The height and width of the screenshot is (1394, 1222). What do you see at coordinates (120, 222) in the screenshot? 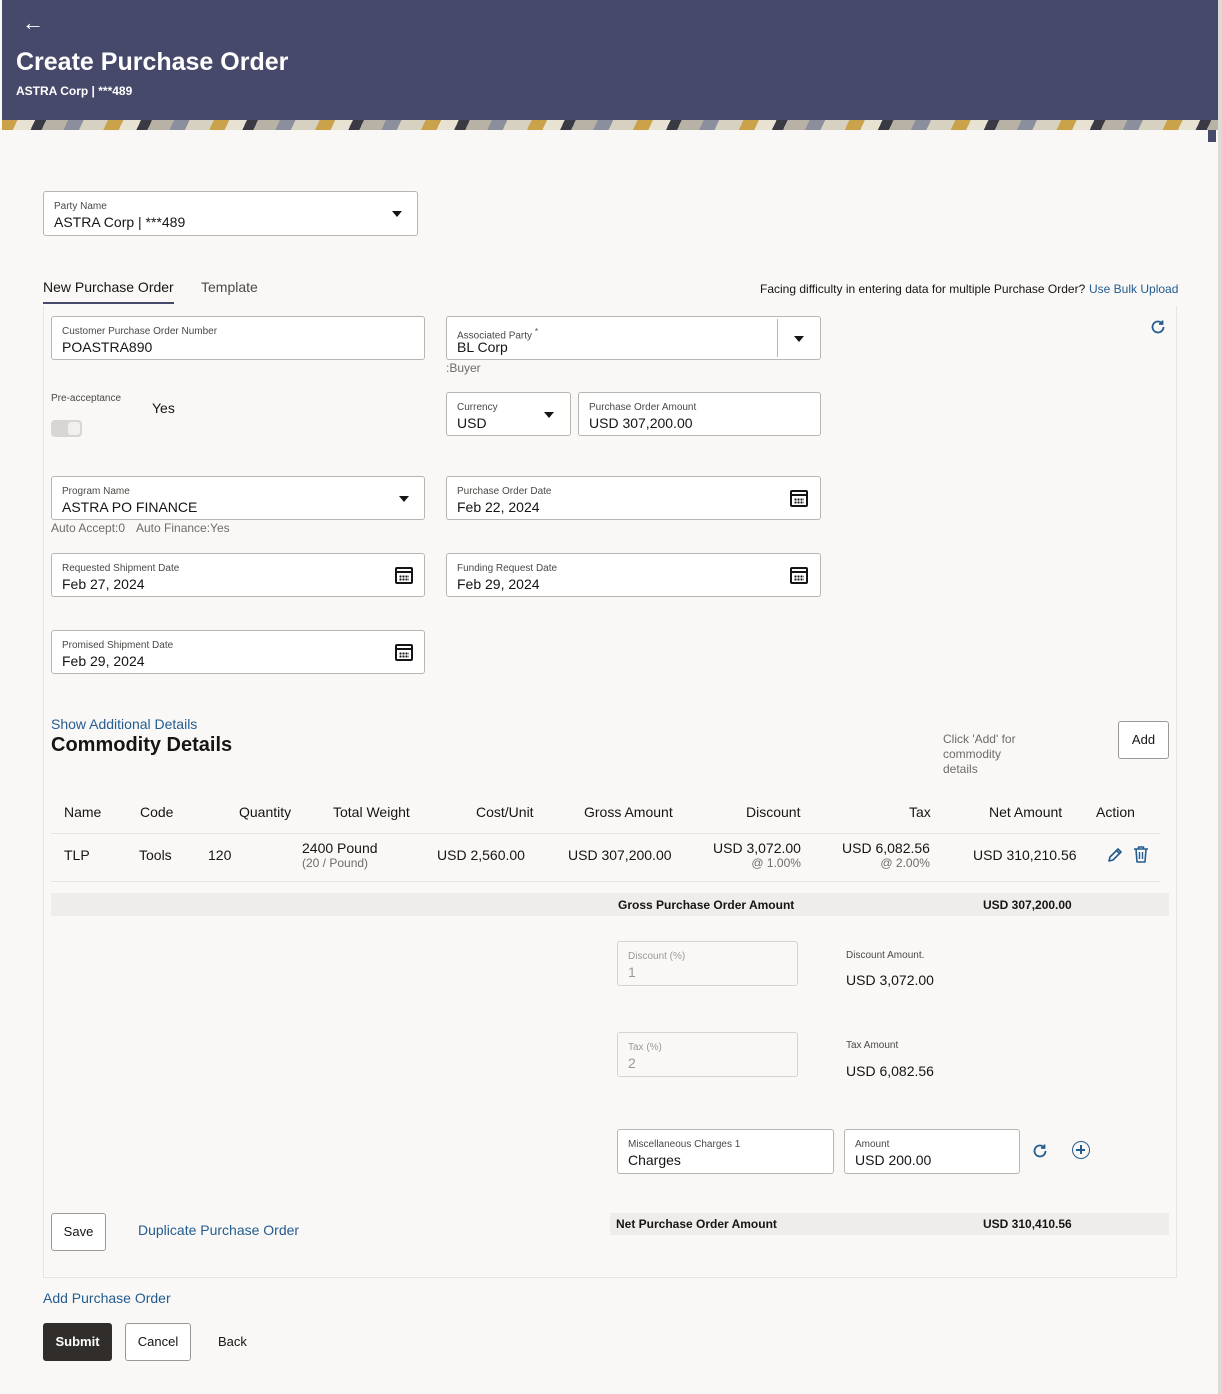
I see `party-name-value: ASTRA Corp | ***489` at bounding box center [120, 222].